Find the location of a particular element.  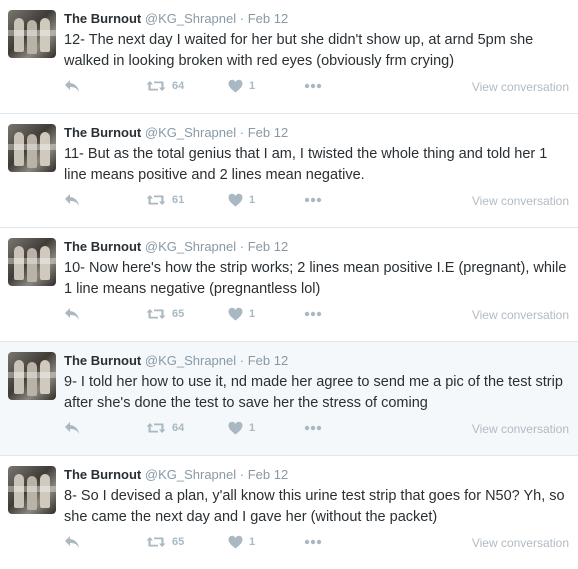

retweet-count: 61 is located at coordinates (178, 200).